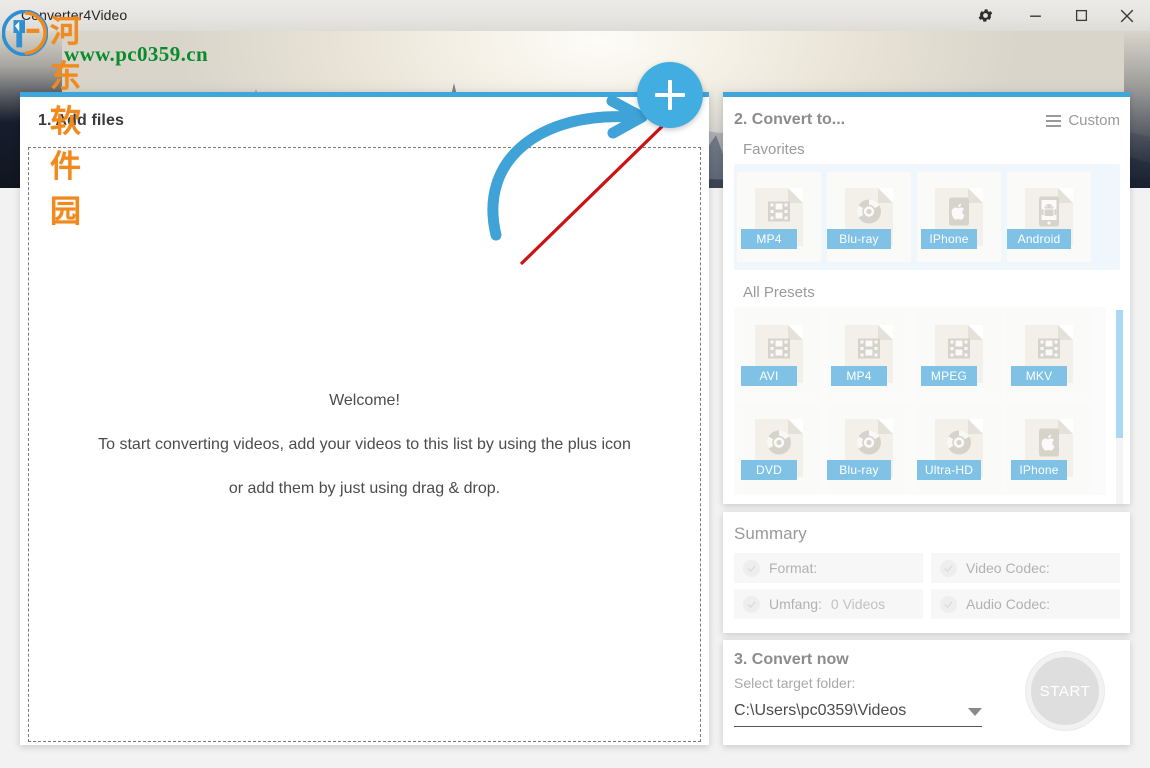  I want to click on summary-item: Audio Codec:, so click(1025, 604).